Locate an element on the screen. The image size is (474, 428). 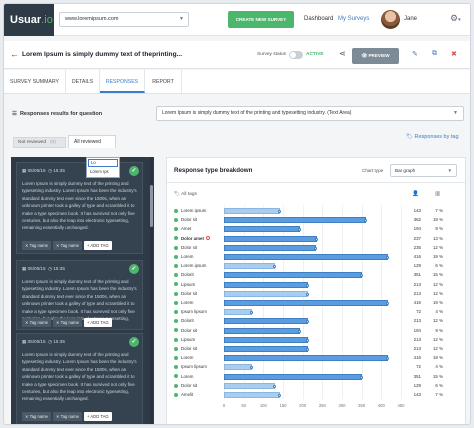
logo: Usuar.io is located at coordinates (29, 20).